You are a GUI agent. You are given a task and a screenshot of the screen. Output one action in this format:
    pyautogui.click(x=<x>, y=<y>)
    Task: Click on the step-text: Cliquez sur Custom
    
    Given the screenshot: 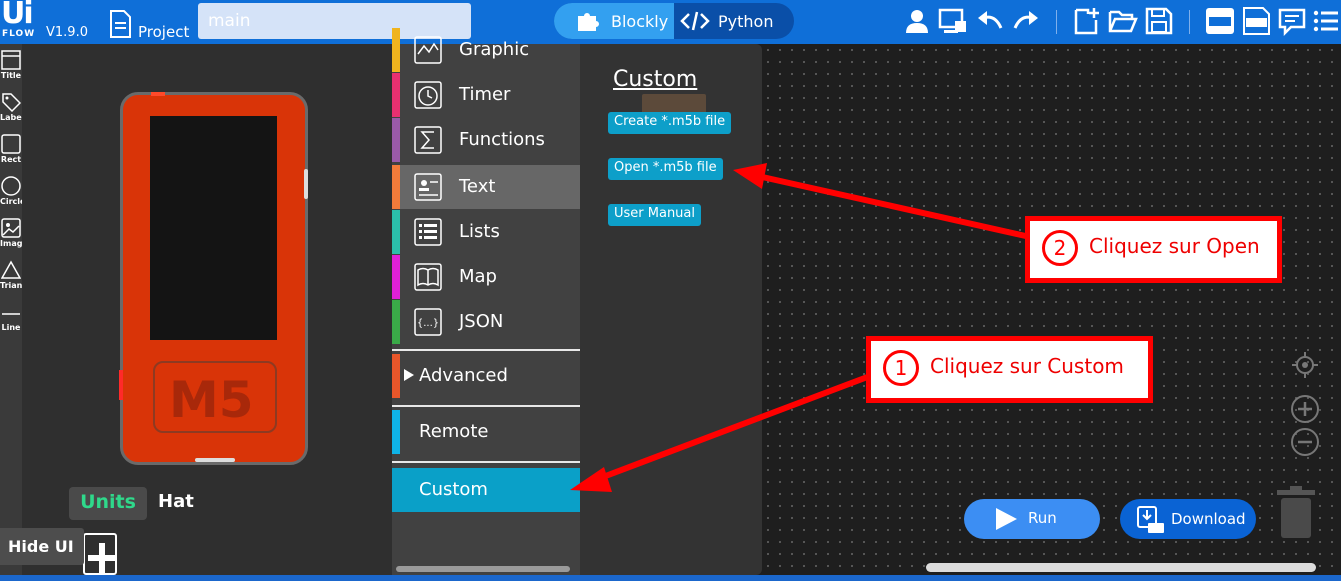 What is the action you would take?
    pyautogui.click(x=1027, y=366)
    